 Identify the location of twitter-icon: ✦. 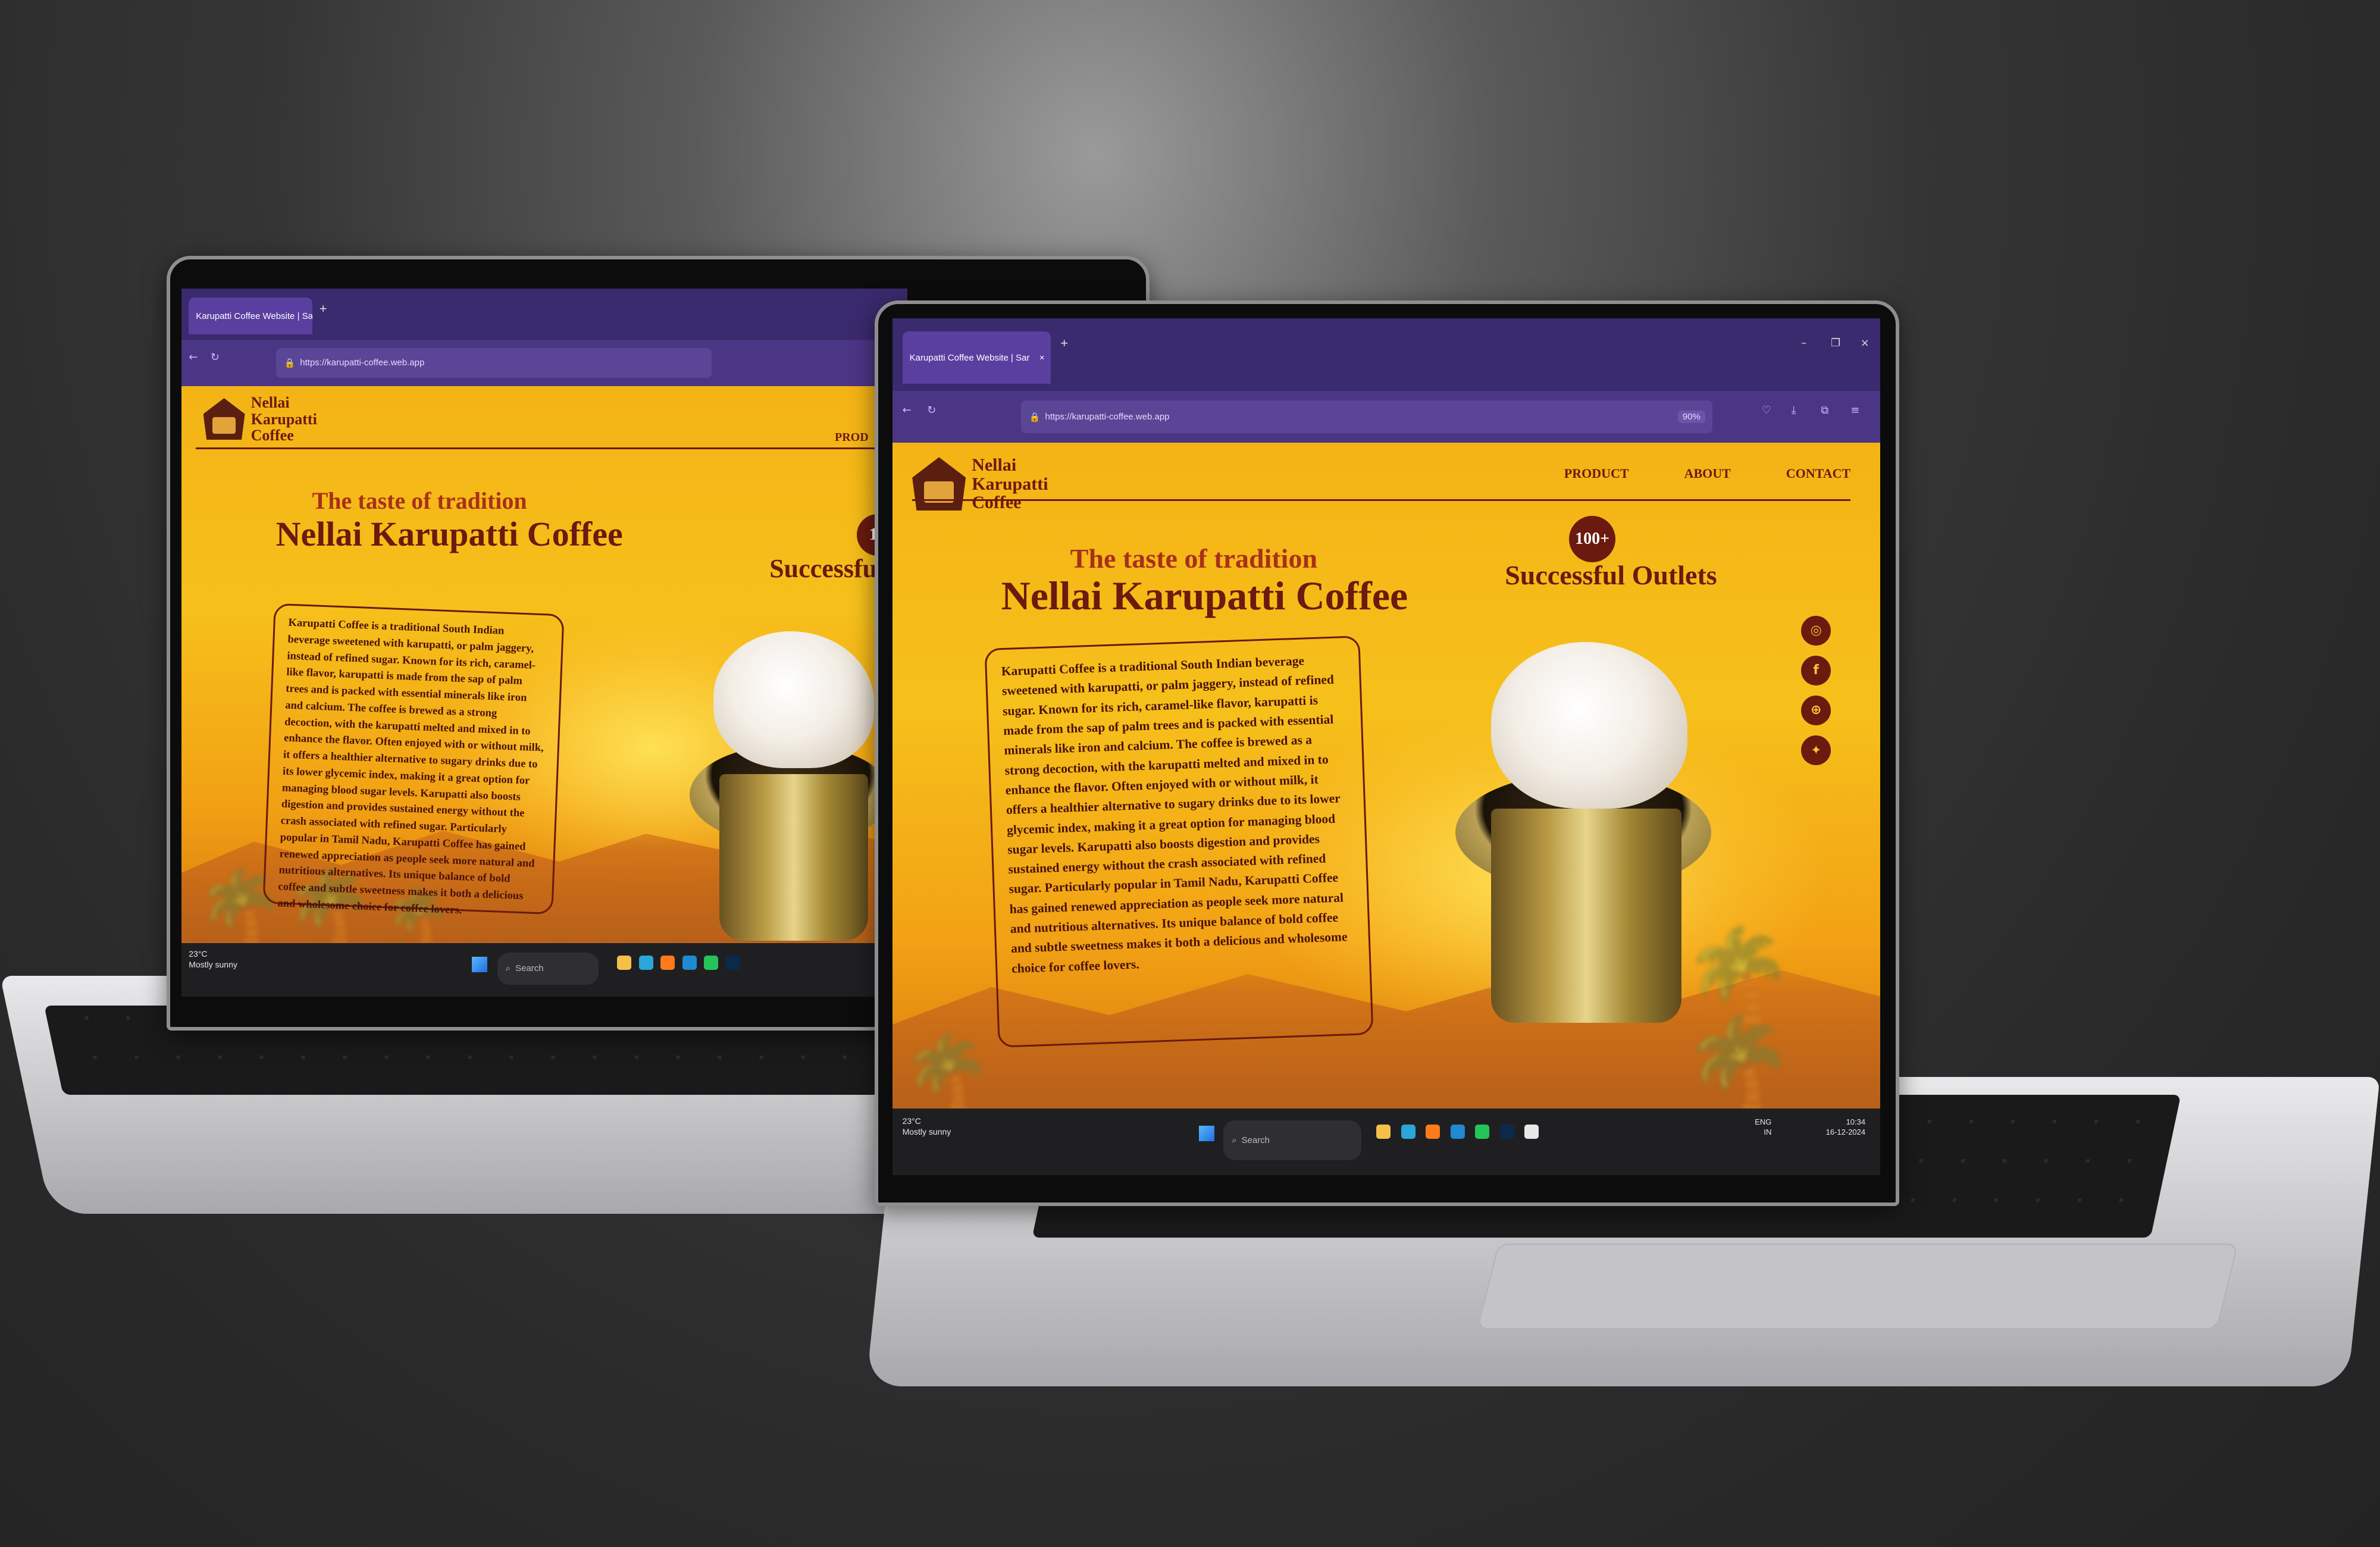
(1816, 750).